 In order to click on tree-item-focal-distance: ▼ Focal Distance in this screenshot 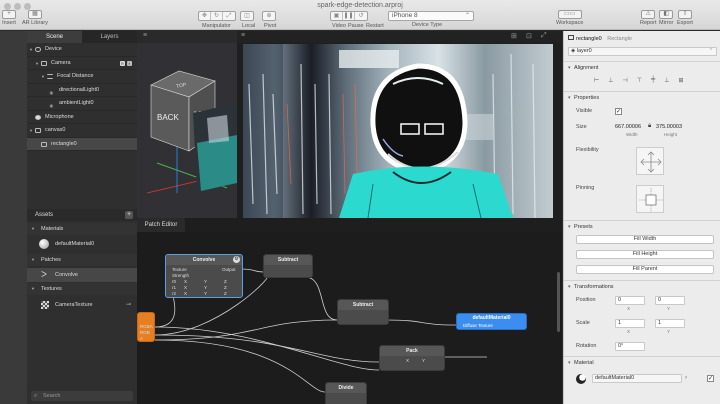, I will do `click(82, 77)`.